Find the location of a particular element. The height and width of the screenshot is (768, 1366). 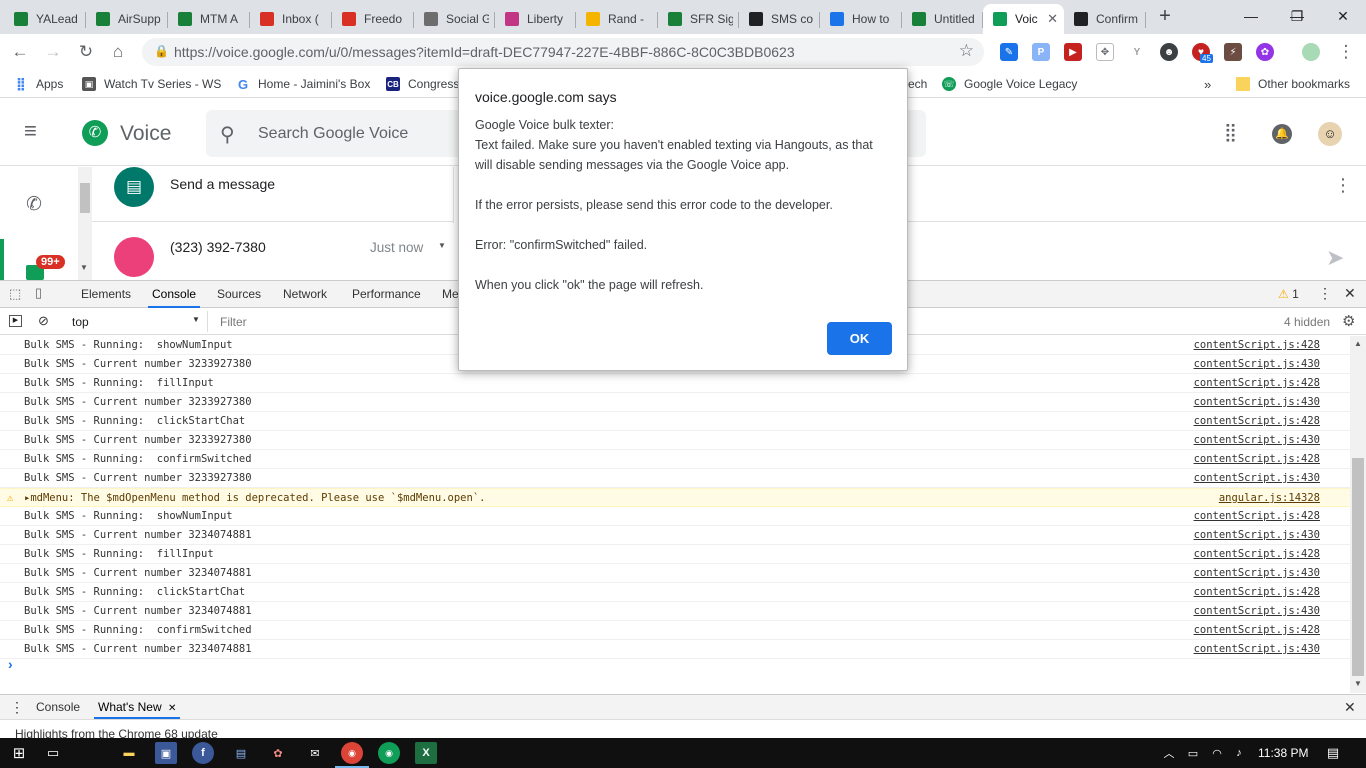

drawer-menu-icon: ⋮ is located at coordinates (17, 707).